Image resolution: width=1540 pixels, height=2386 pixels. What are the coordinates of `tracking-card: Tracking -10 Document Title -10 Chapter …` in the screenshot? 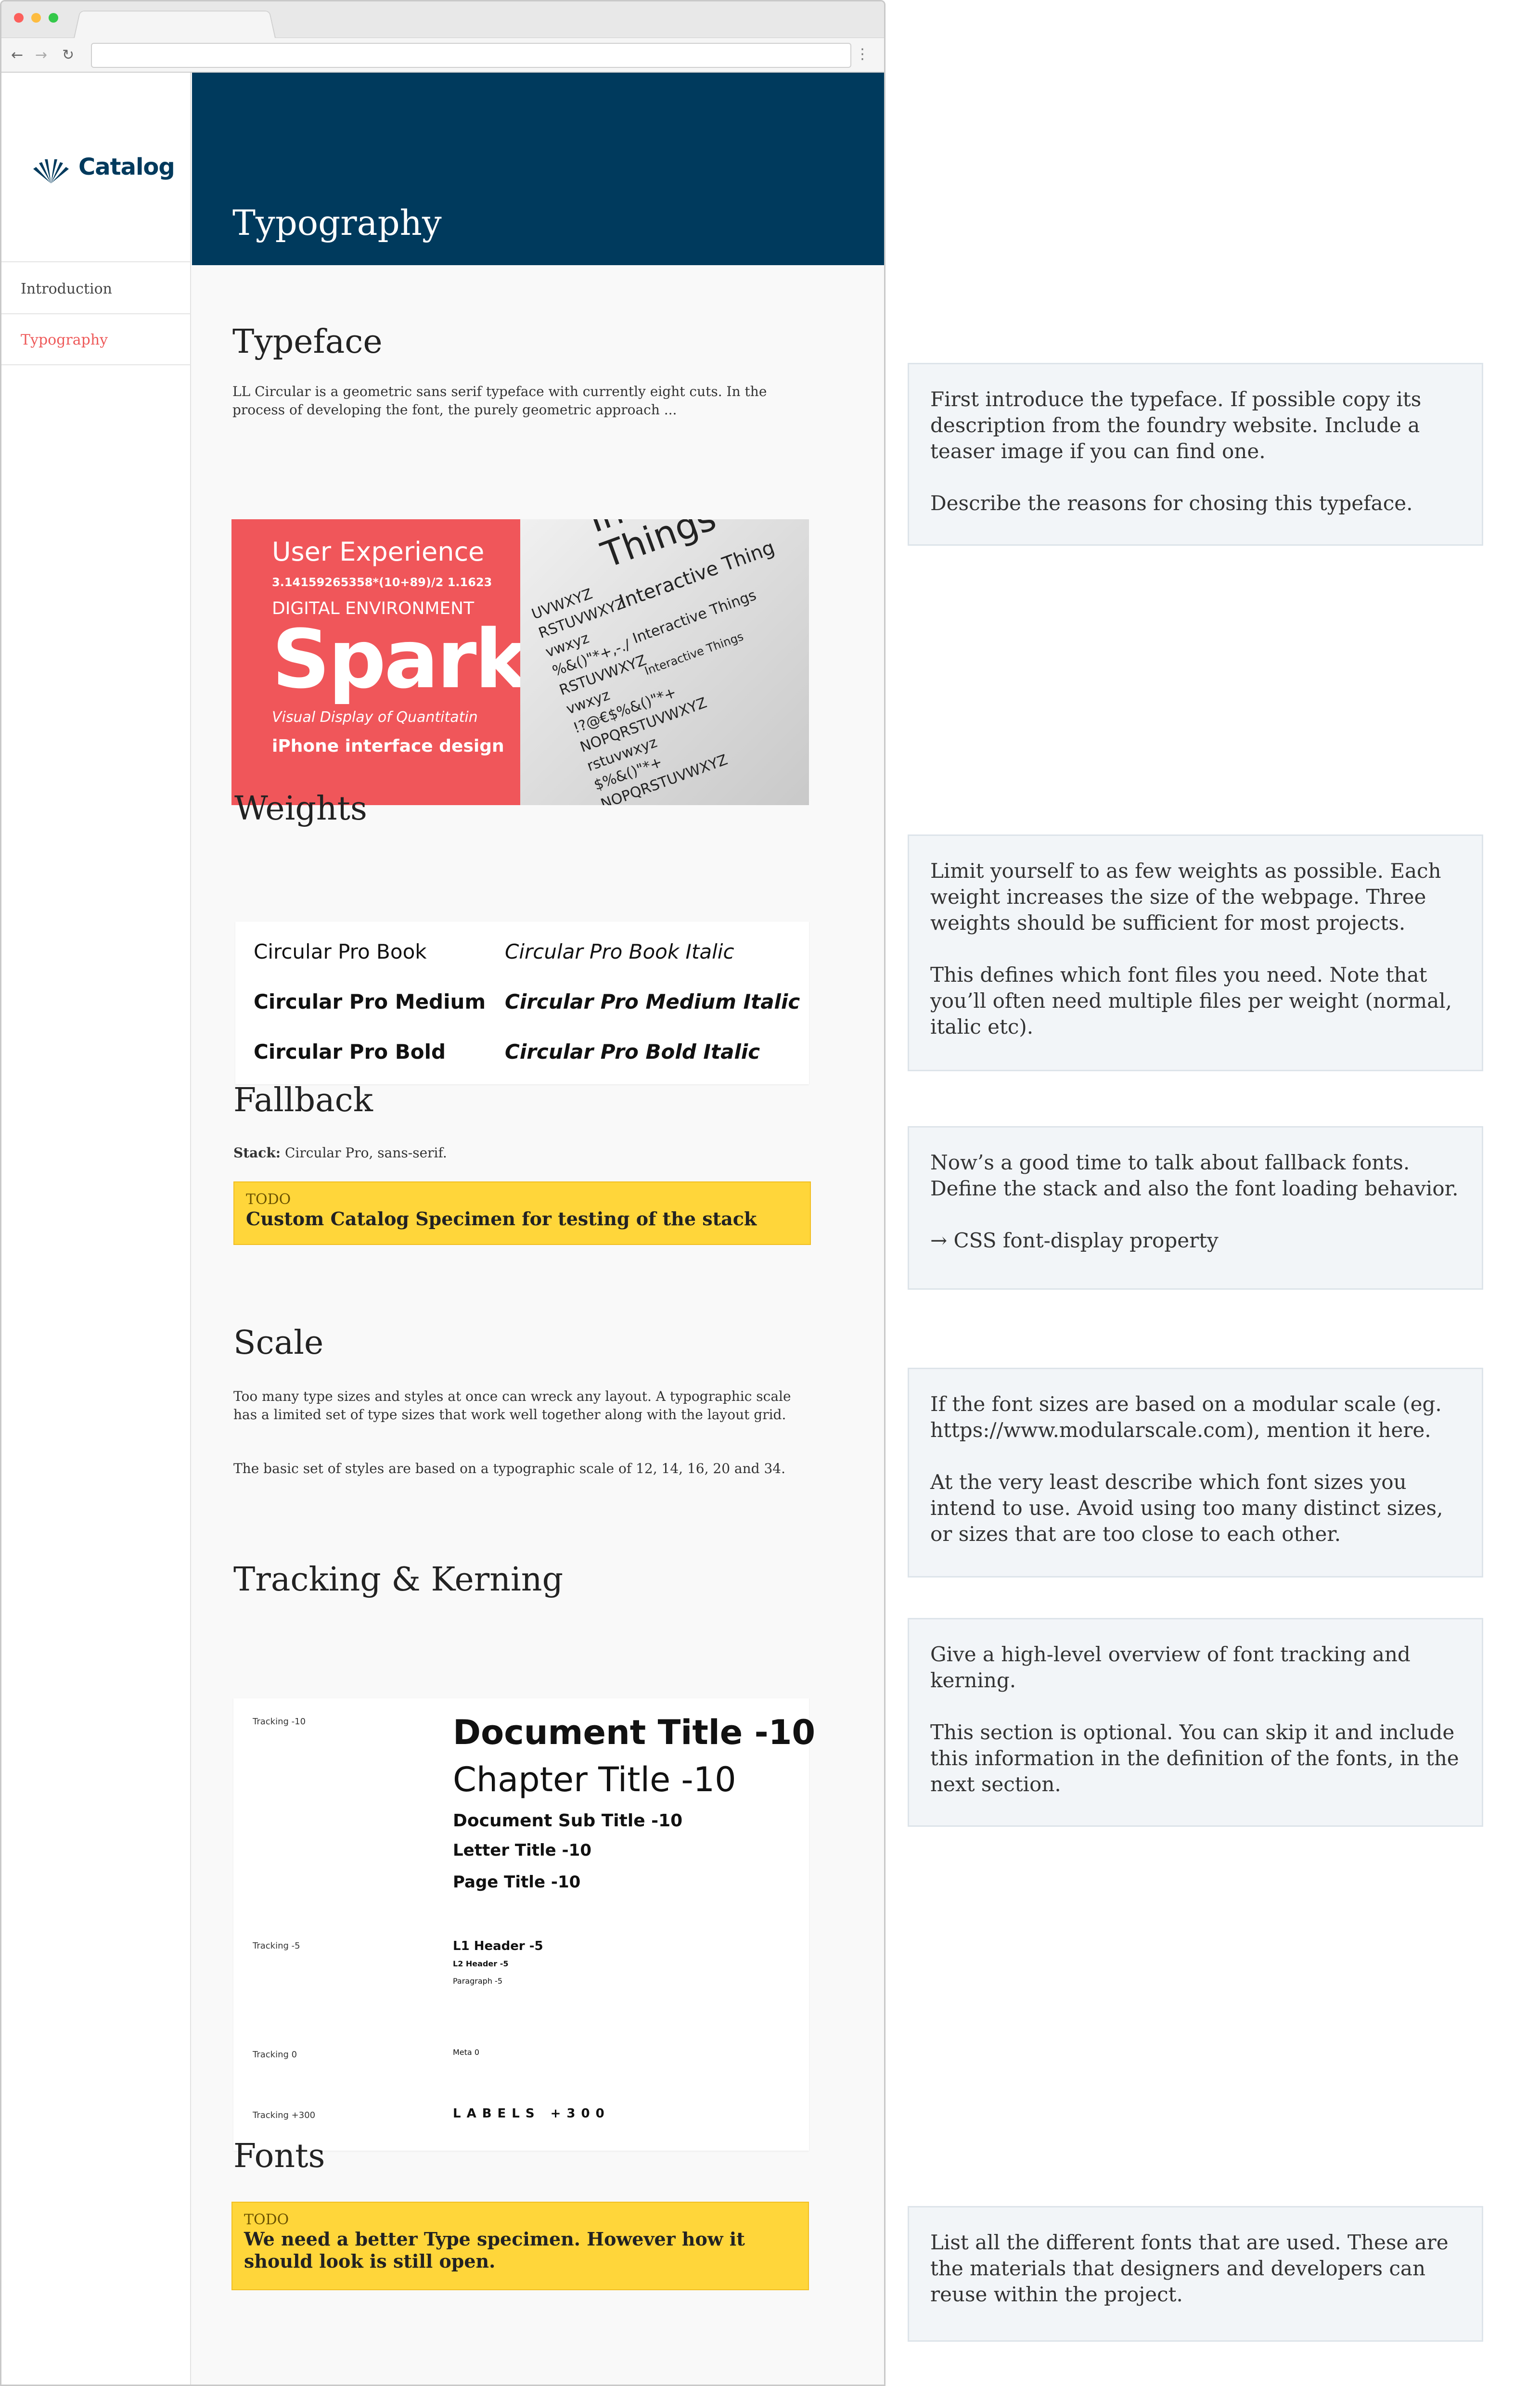 It's located at (524, 1924).